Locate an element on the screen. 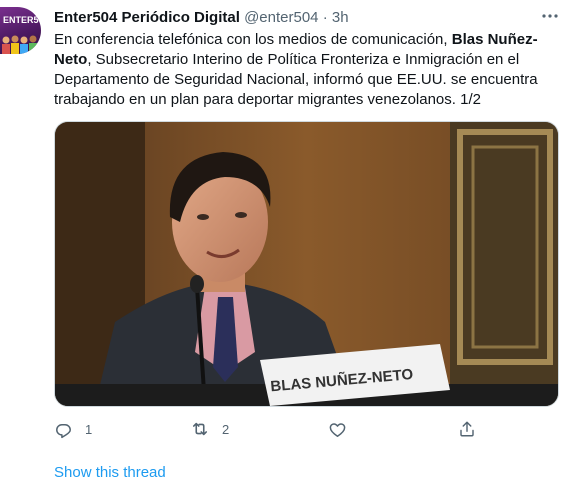 This screenshot has height=483, width=565. like-button is located at coordinates (337, 429).